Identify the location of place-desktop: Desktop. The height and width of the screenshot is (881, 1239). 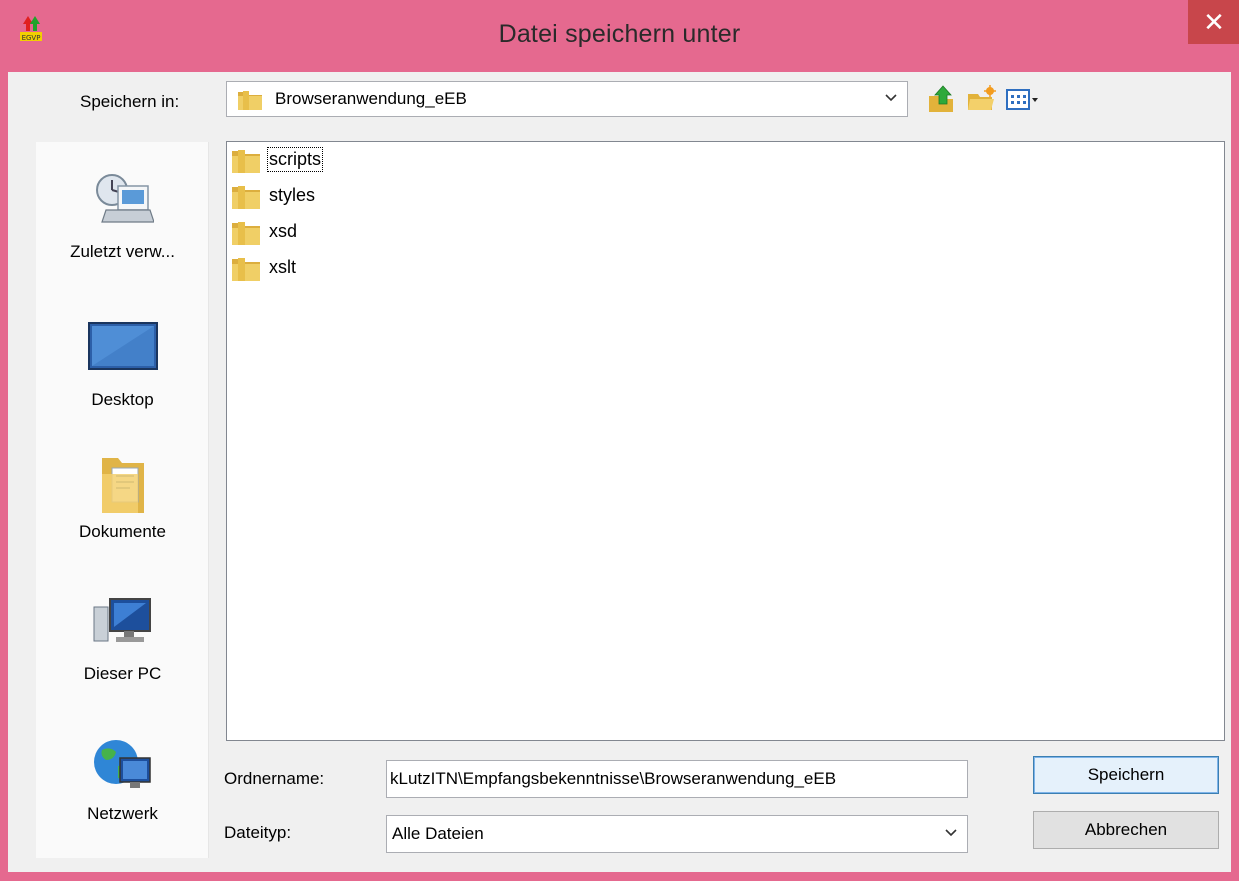
(122, 347).